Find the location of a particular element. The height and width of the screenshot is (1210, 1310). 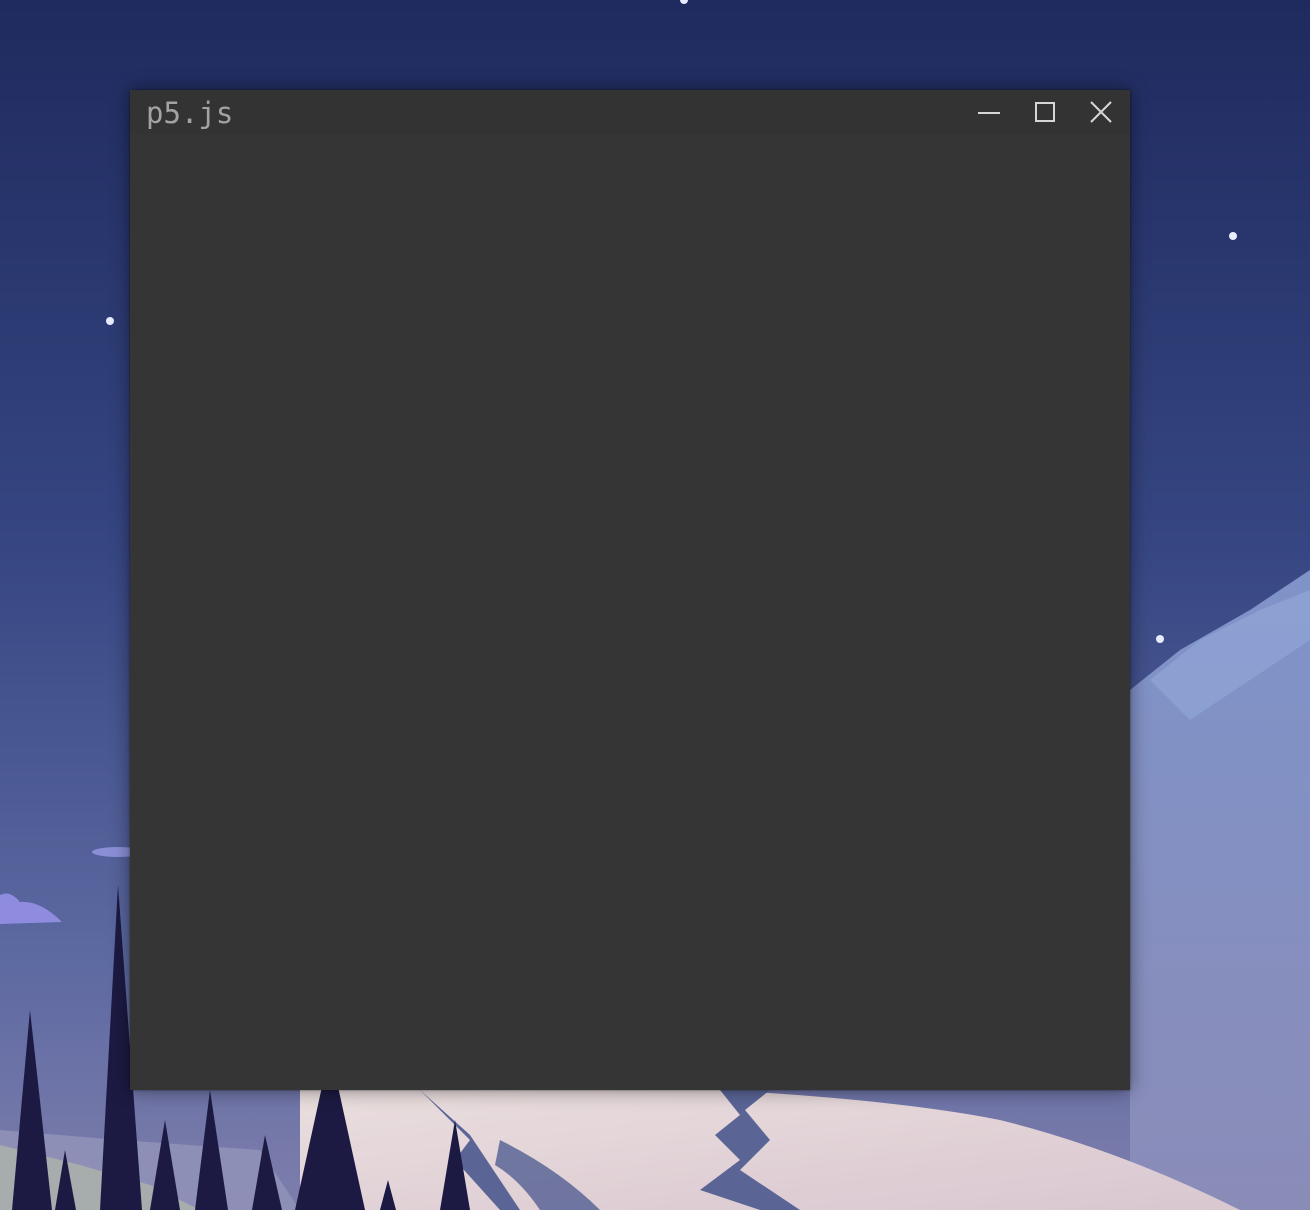

minimize-button is located at coordinates (989, 112).